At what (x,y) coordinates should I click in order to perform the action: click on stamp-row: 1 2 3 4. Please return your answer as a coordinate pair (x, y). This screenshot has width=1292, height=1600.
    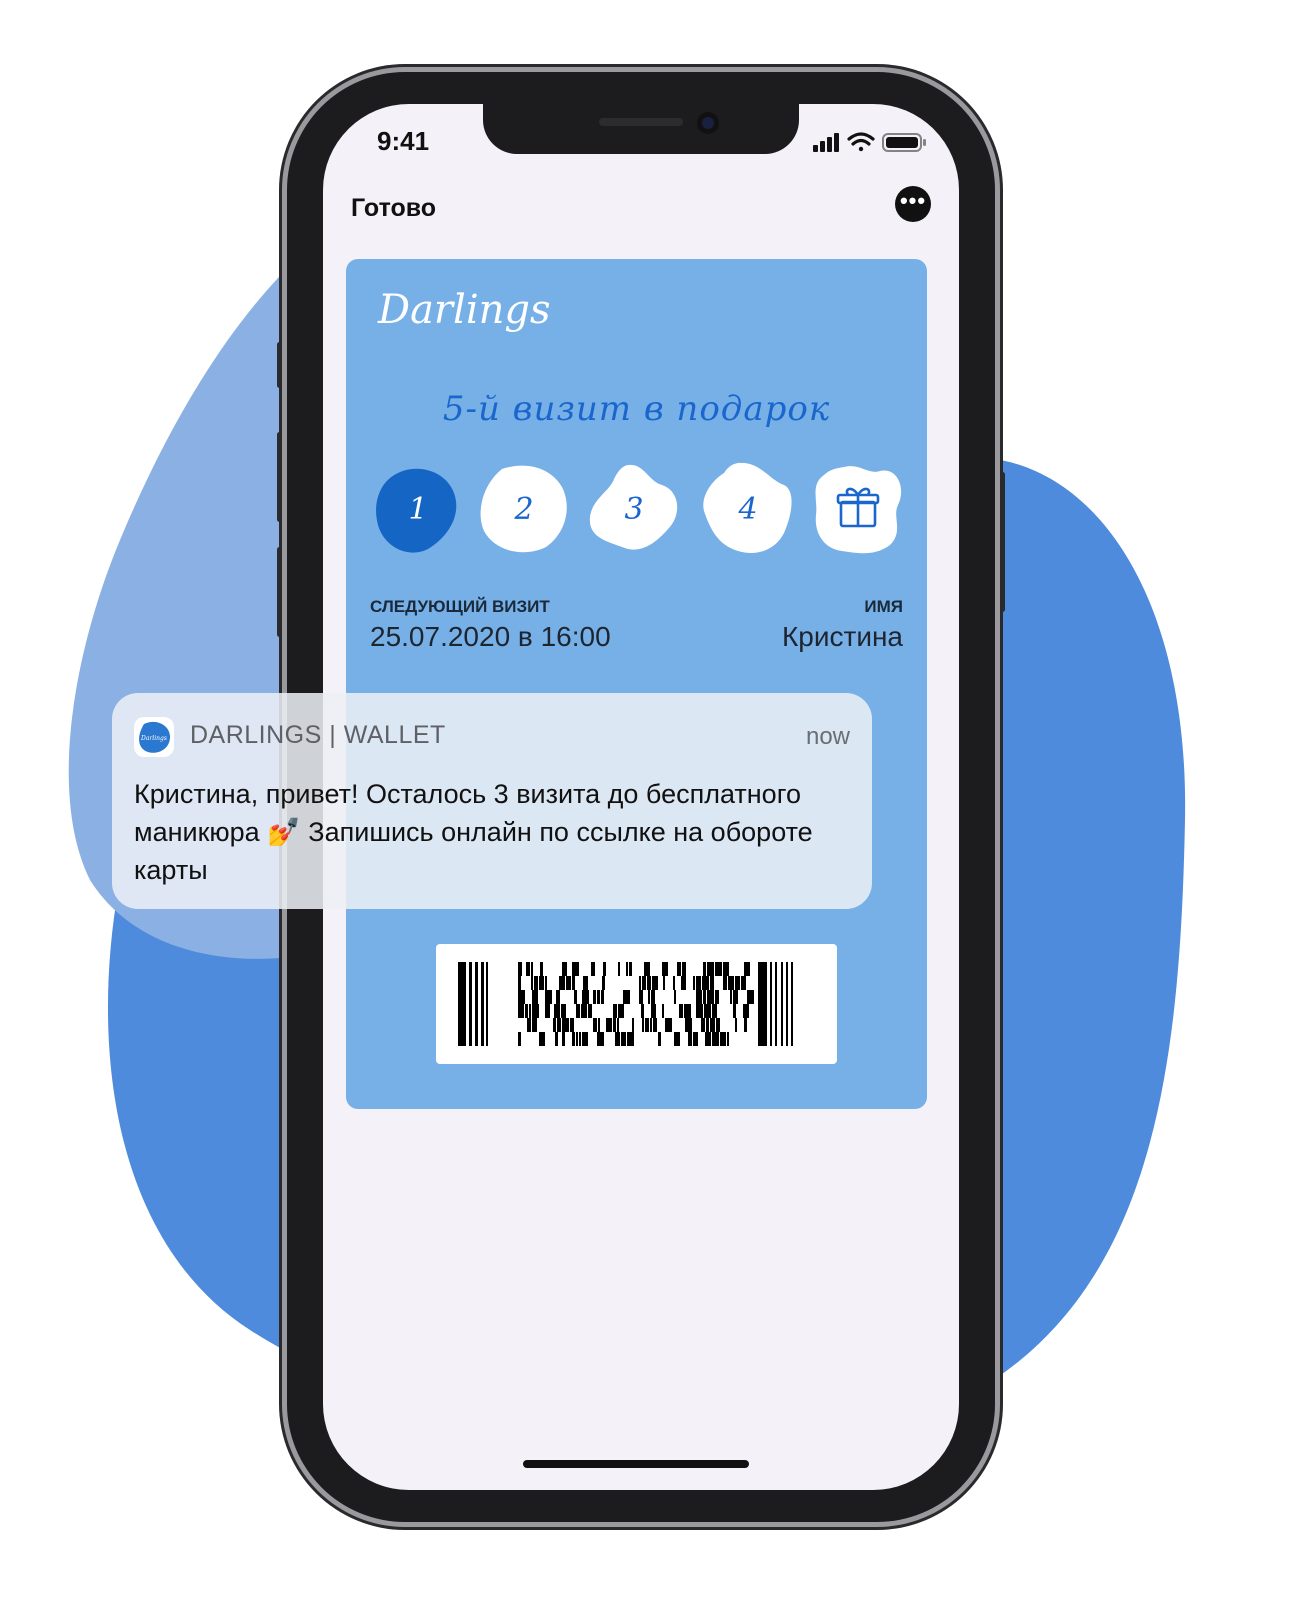
    Looking at the image, I should click on (638, 509).